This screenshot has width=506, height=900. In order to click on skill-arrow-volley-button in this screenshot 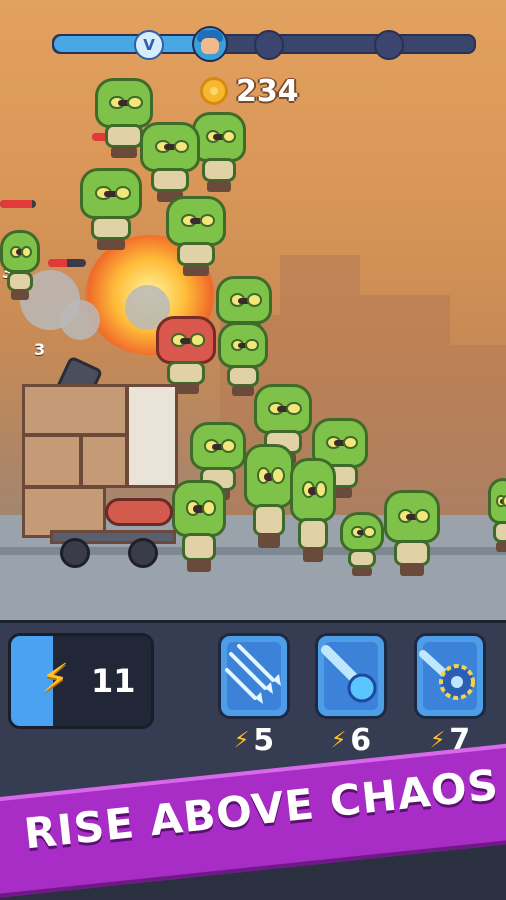, I will do `click(254, 676)`.